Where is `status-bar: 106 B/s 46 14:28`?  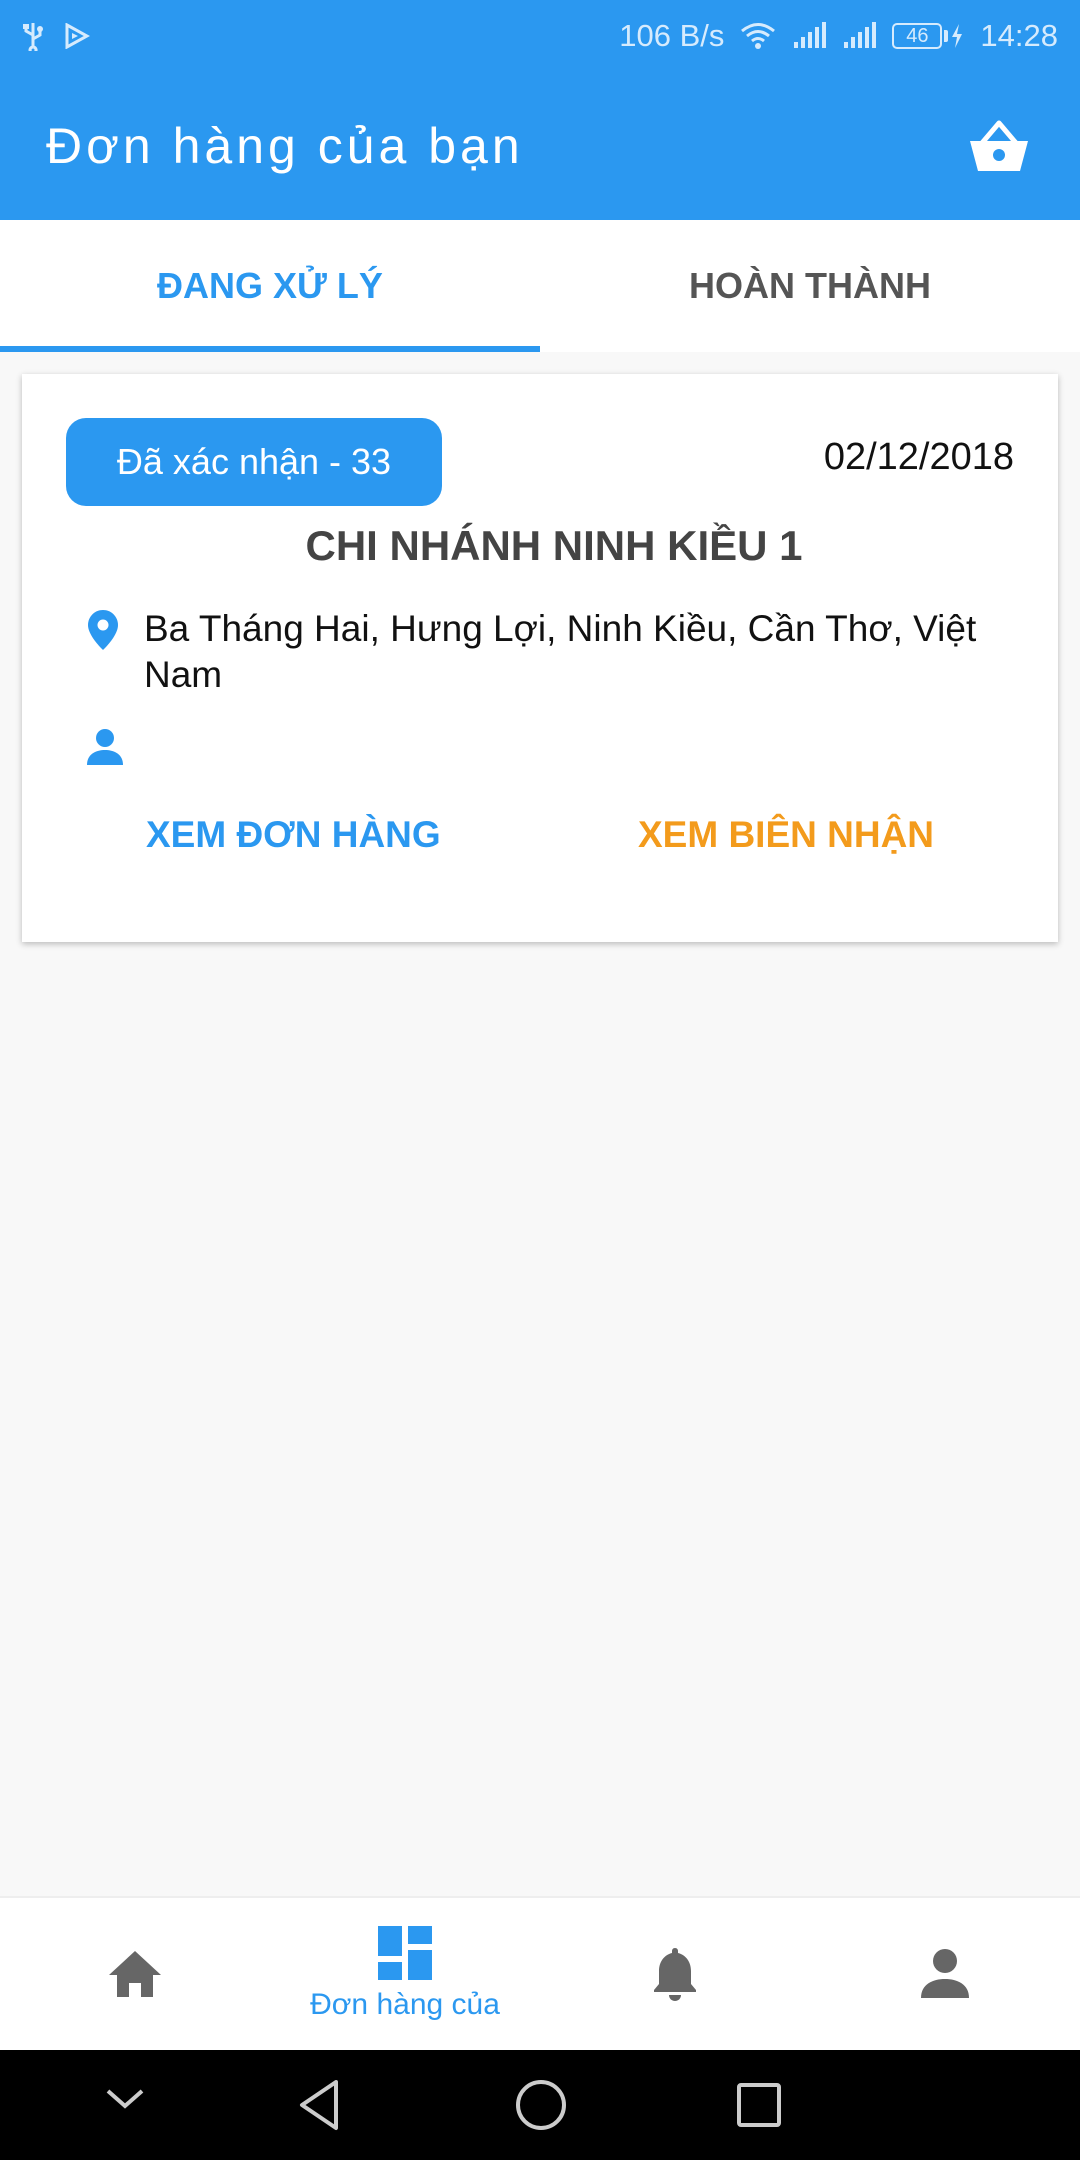
status-bar: 106 B/s 46 14:28 is located at coordinates (540, 36).